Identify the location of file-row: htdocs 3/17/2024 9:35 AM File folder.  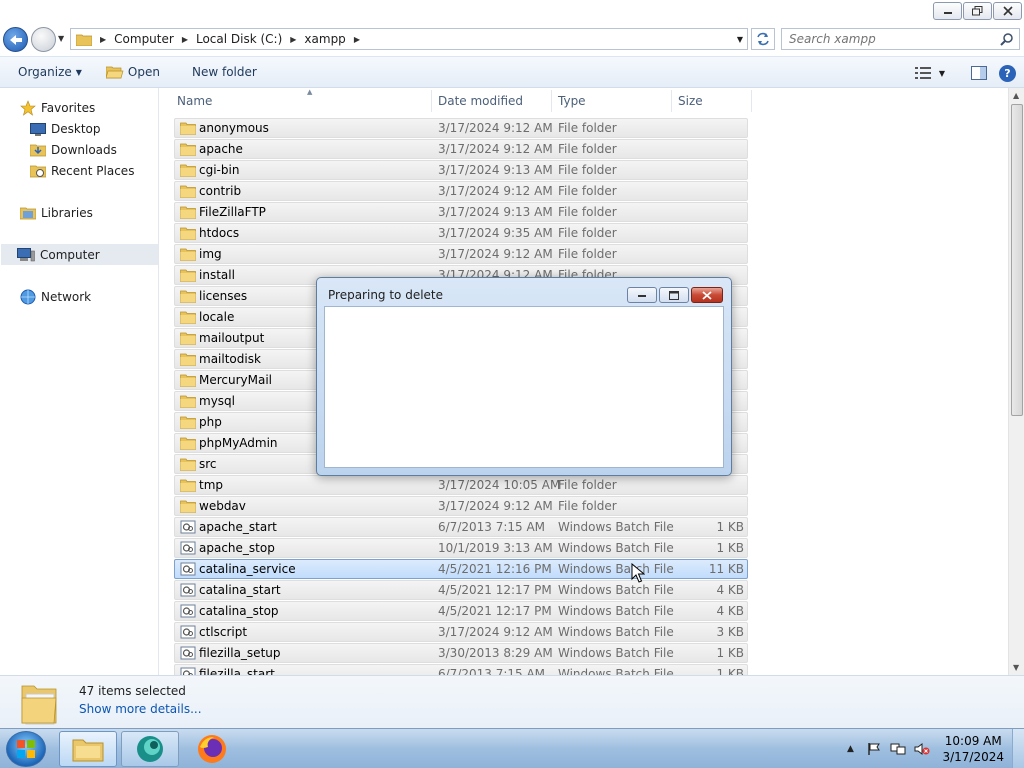
(461, 233).